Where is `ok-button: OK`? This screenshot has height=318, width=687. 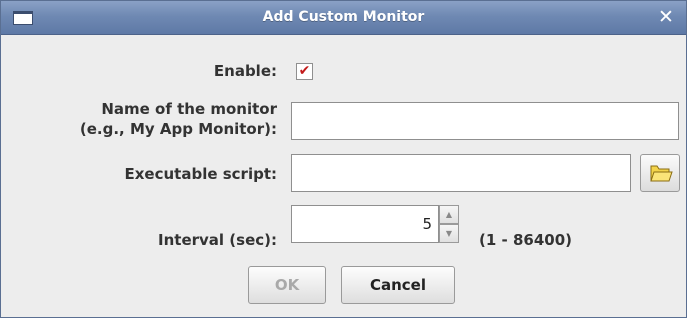
ok-button: OK is located at coordinates (287, 285).